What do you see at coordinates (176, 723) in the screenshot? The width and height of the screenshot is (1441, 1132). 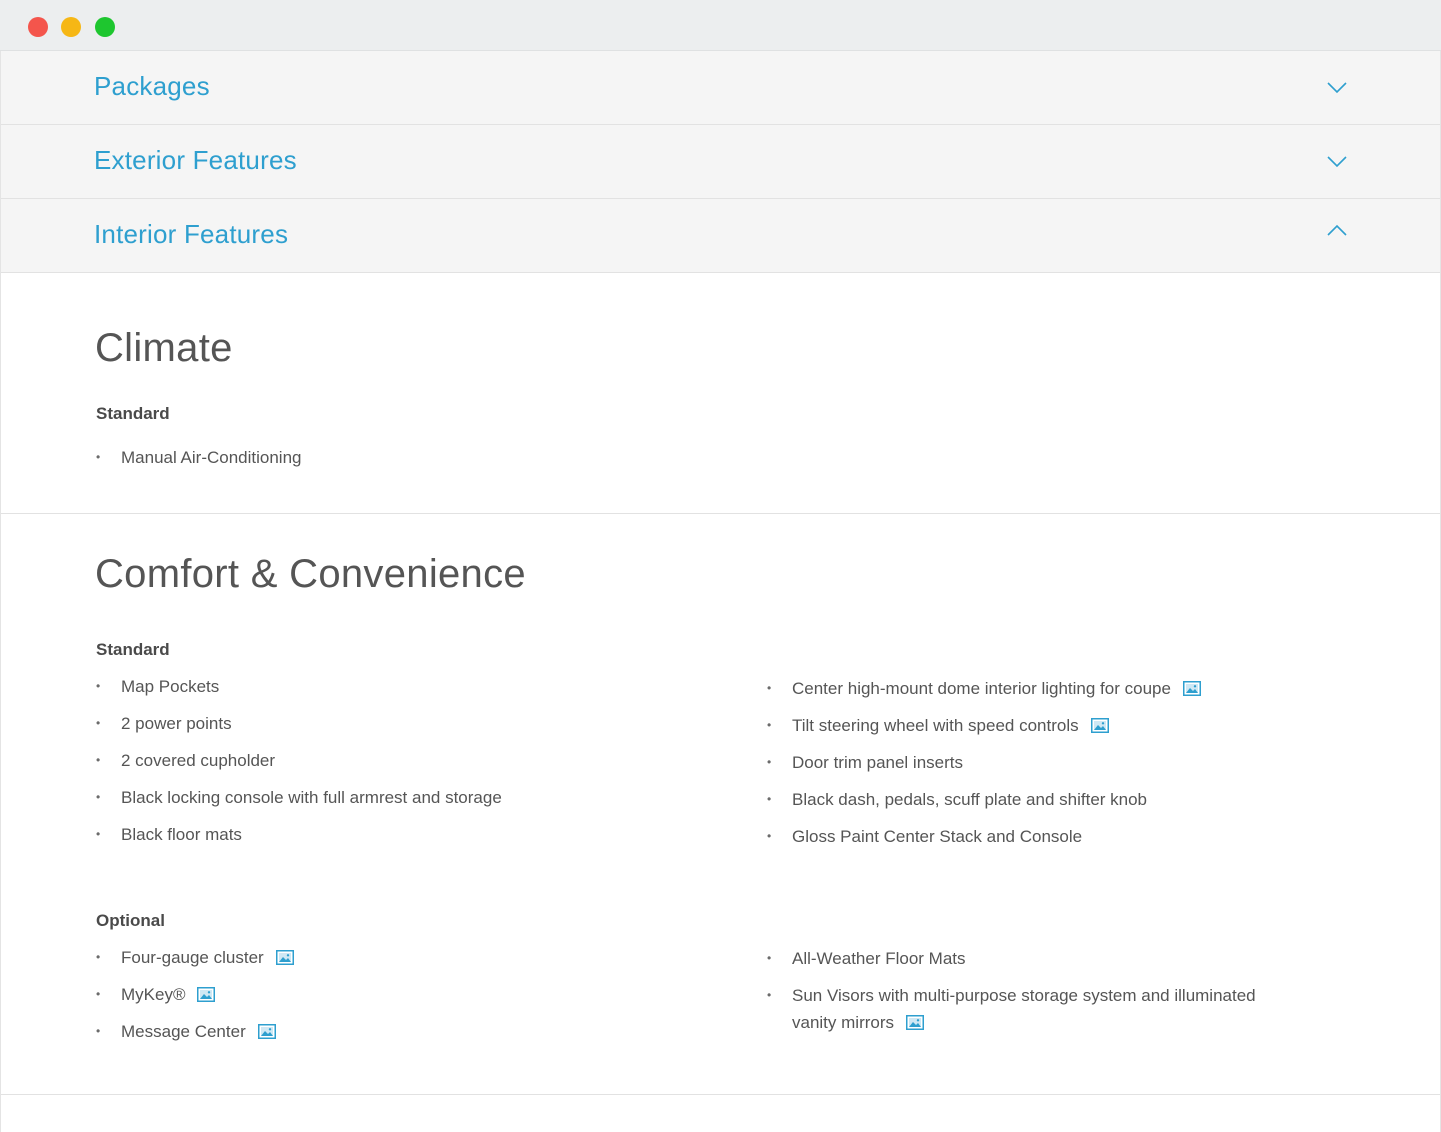 I see `feature-label: 2 power points` at bounding box center [176, 723].